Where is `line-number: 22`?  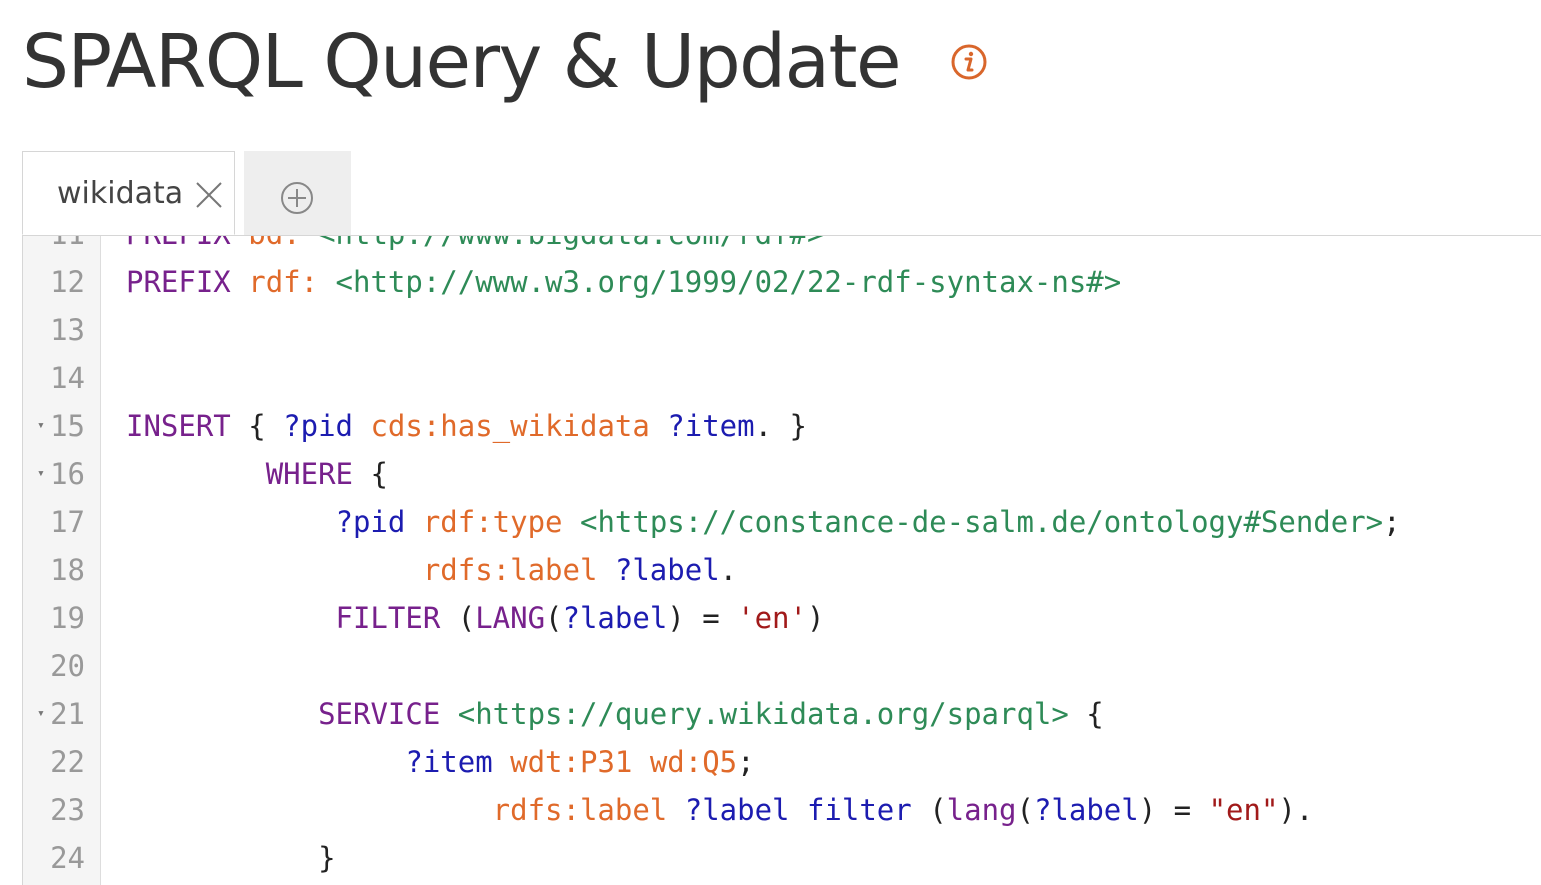
line-number: 22 is located at coordinates (67, 762).